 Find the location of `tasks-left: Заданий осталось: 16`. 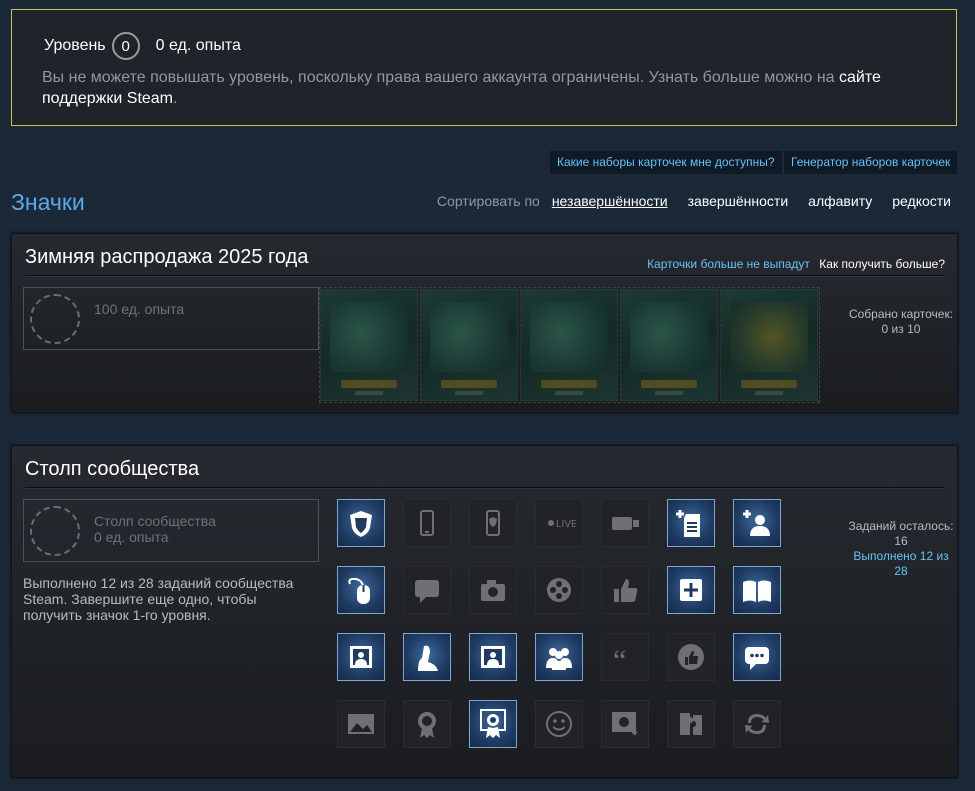

tasks-left: Заданий осталось: 16 is located at coordinates (901, 533).